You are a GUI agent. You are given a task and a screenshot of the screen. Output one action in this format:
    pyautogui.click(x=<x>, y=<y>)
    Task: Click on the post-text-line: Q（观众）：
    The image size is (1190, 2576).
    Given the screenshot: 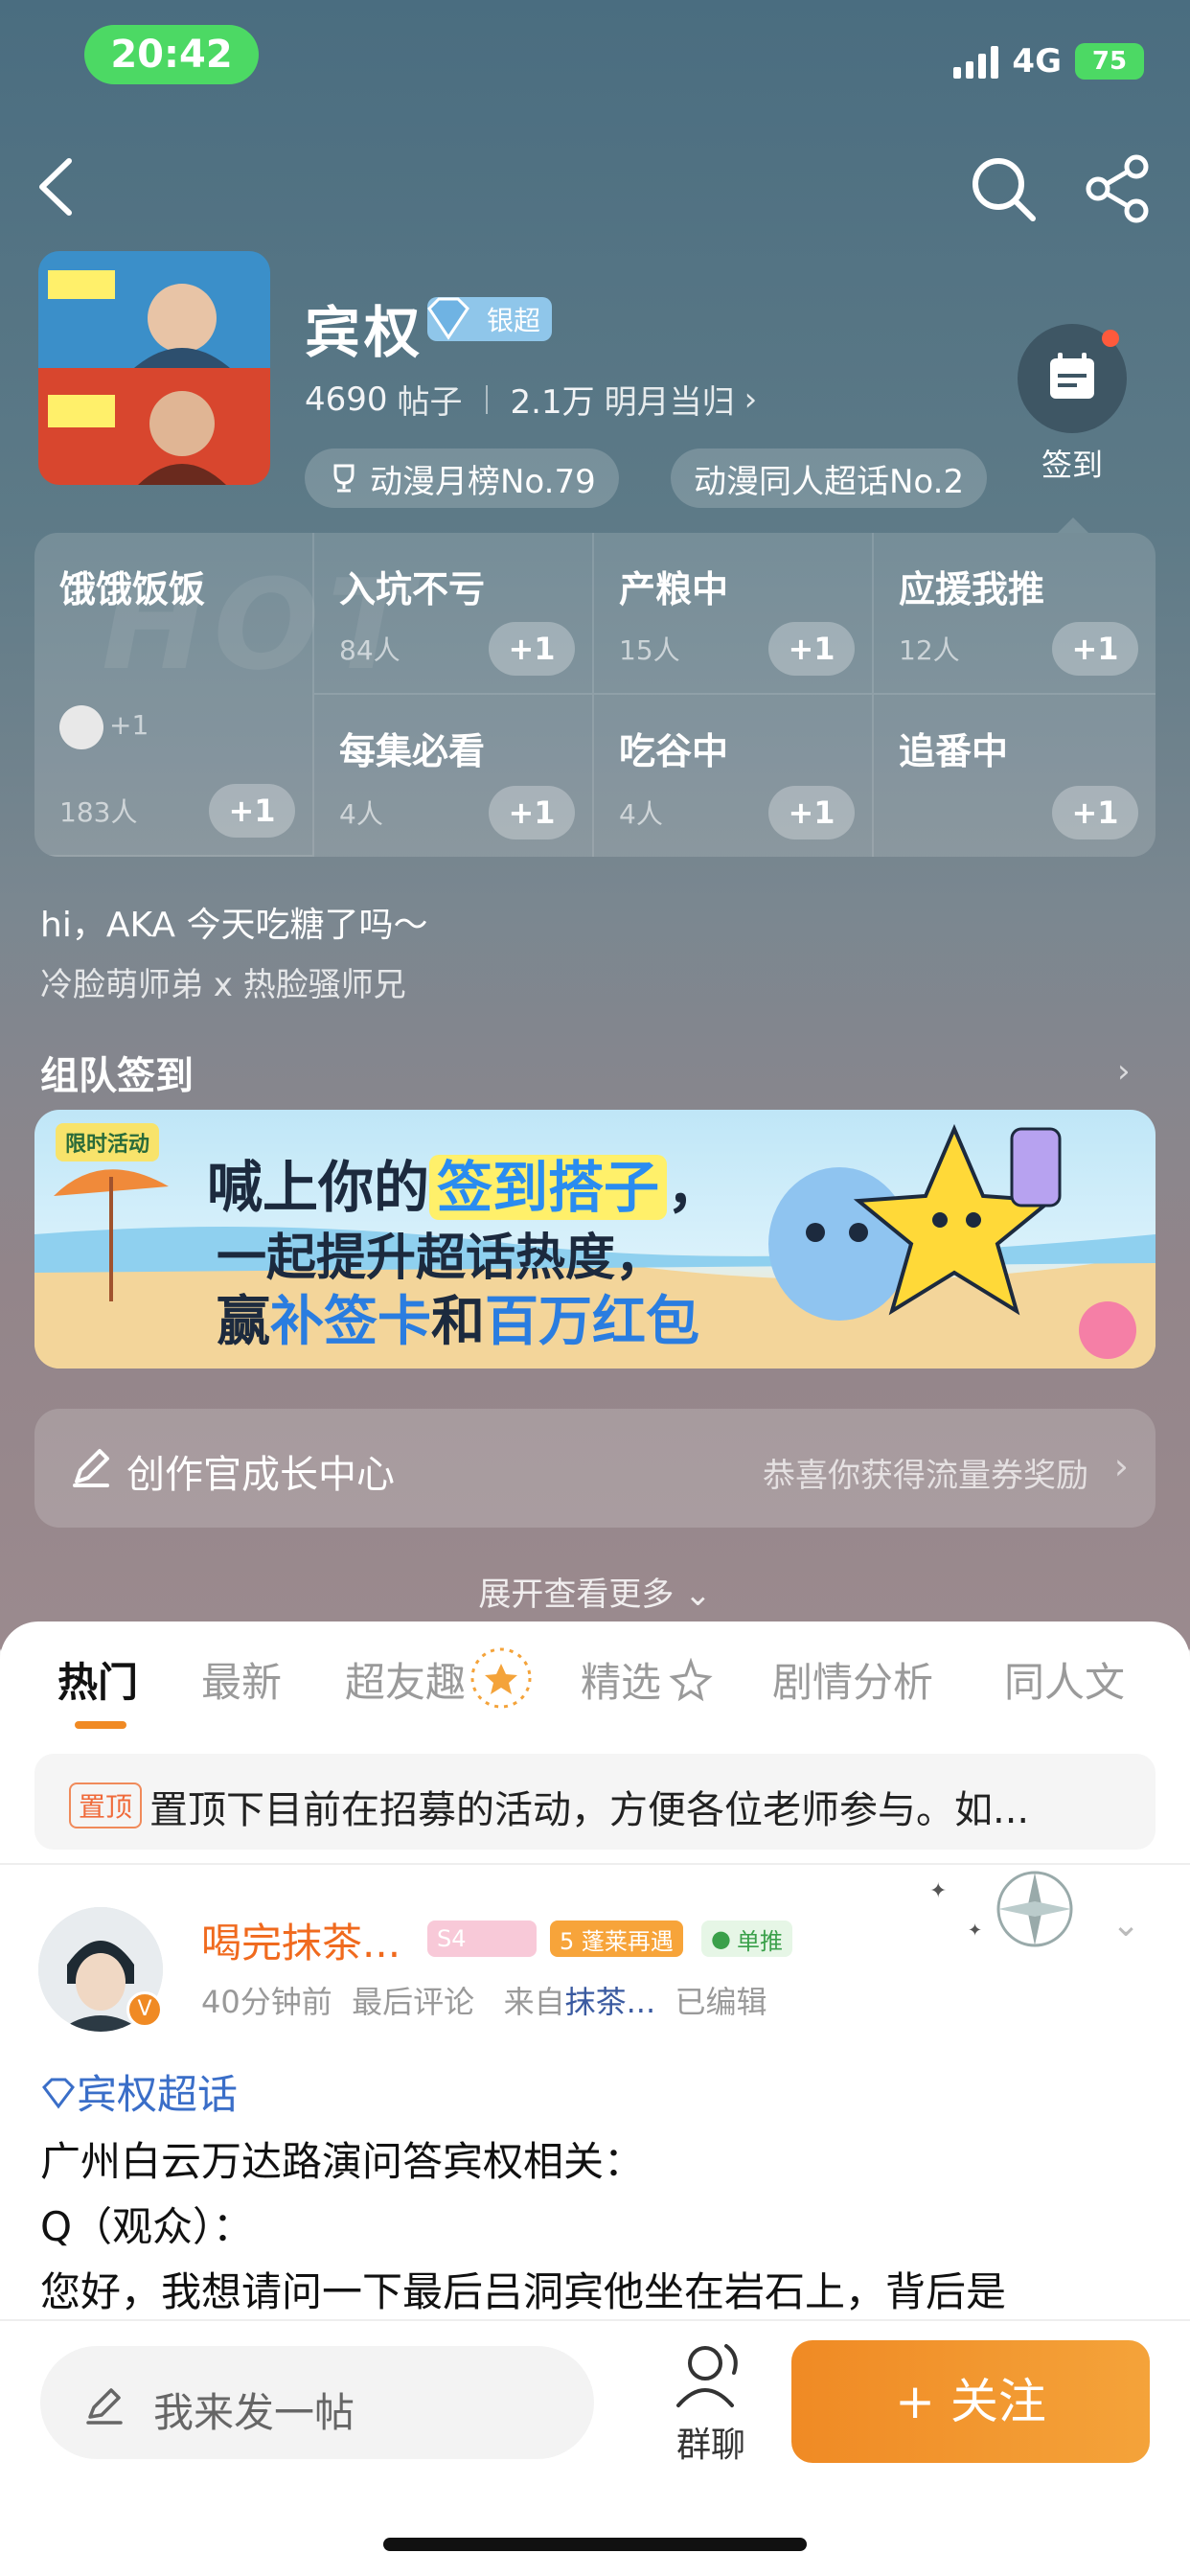 What is the action you would take?
    pyautogui.click(x=147, y=2226)
    